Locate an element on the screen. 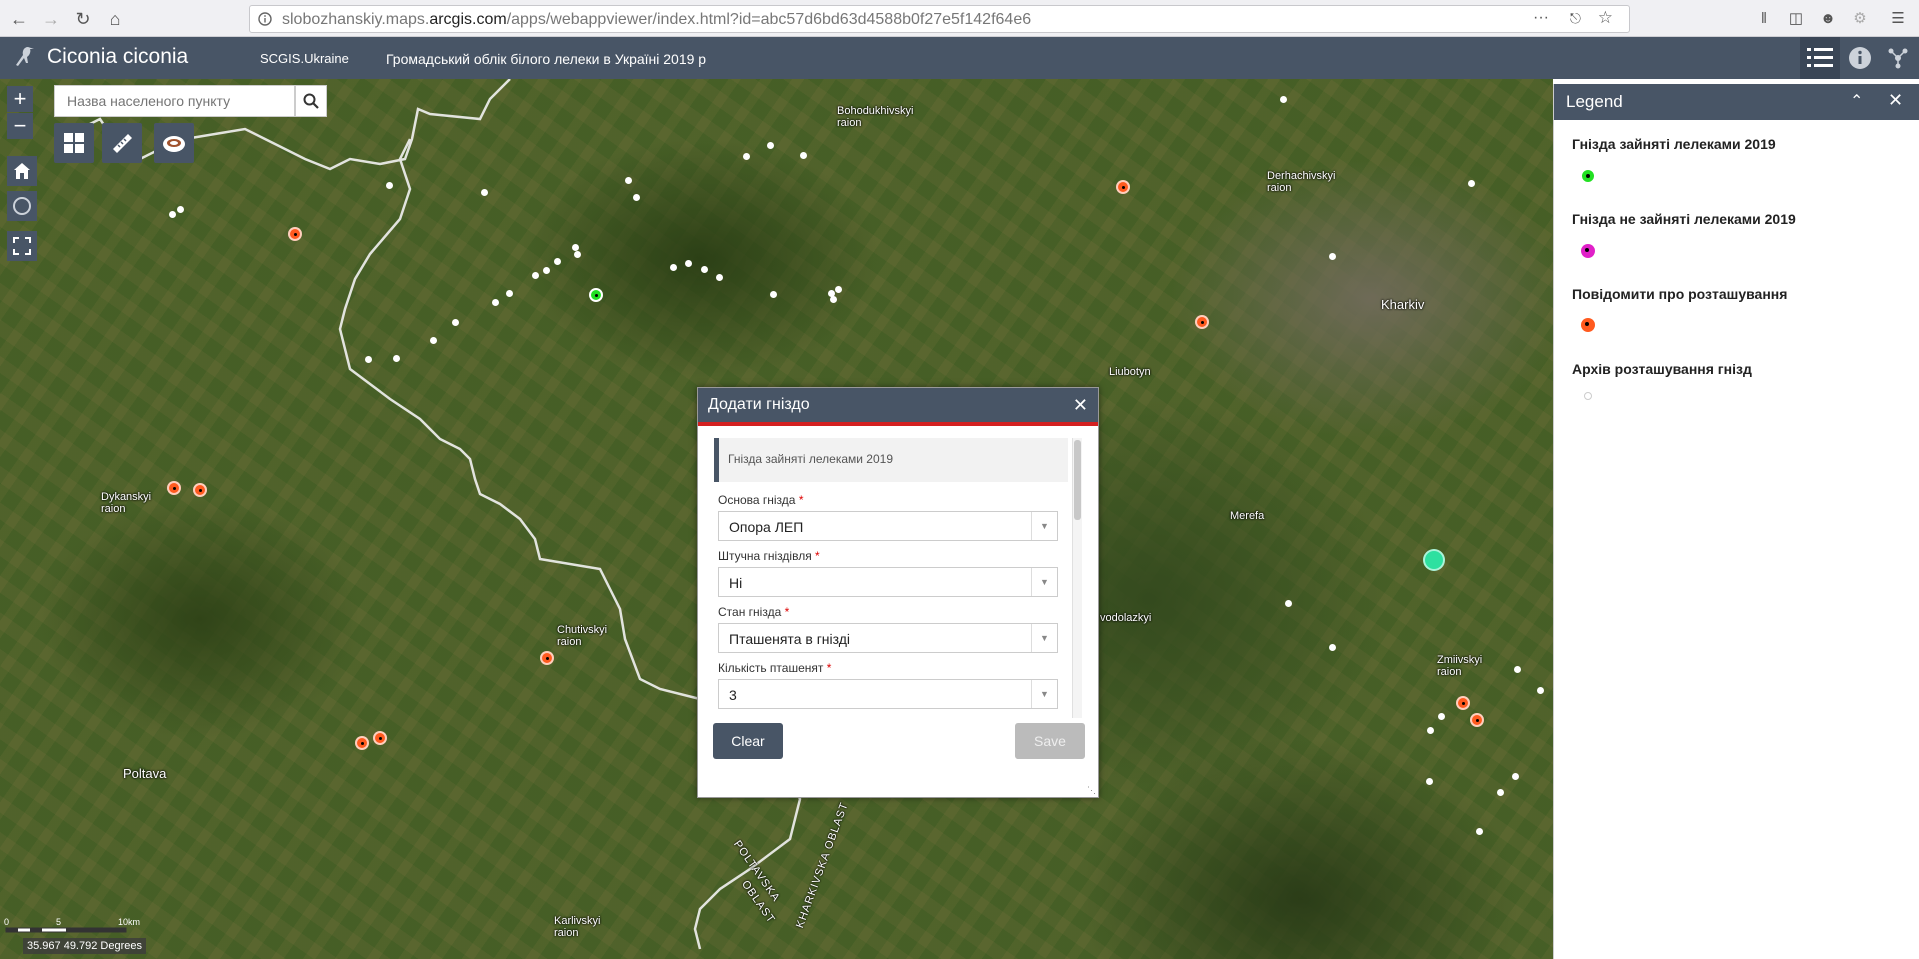 Image resolution: width=1919 pixels, height=959 pixels. home-extent-button is located at coordinates (22, 171).